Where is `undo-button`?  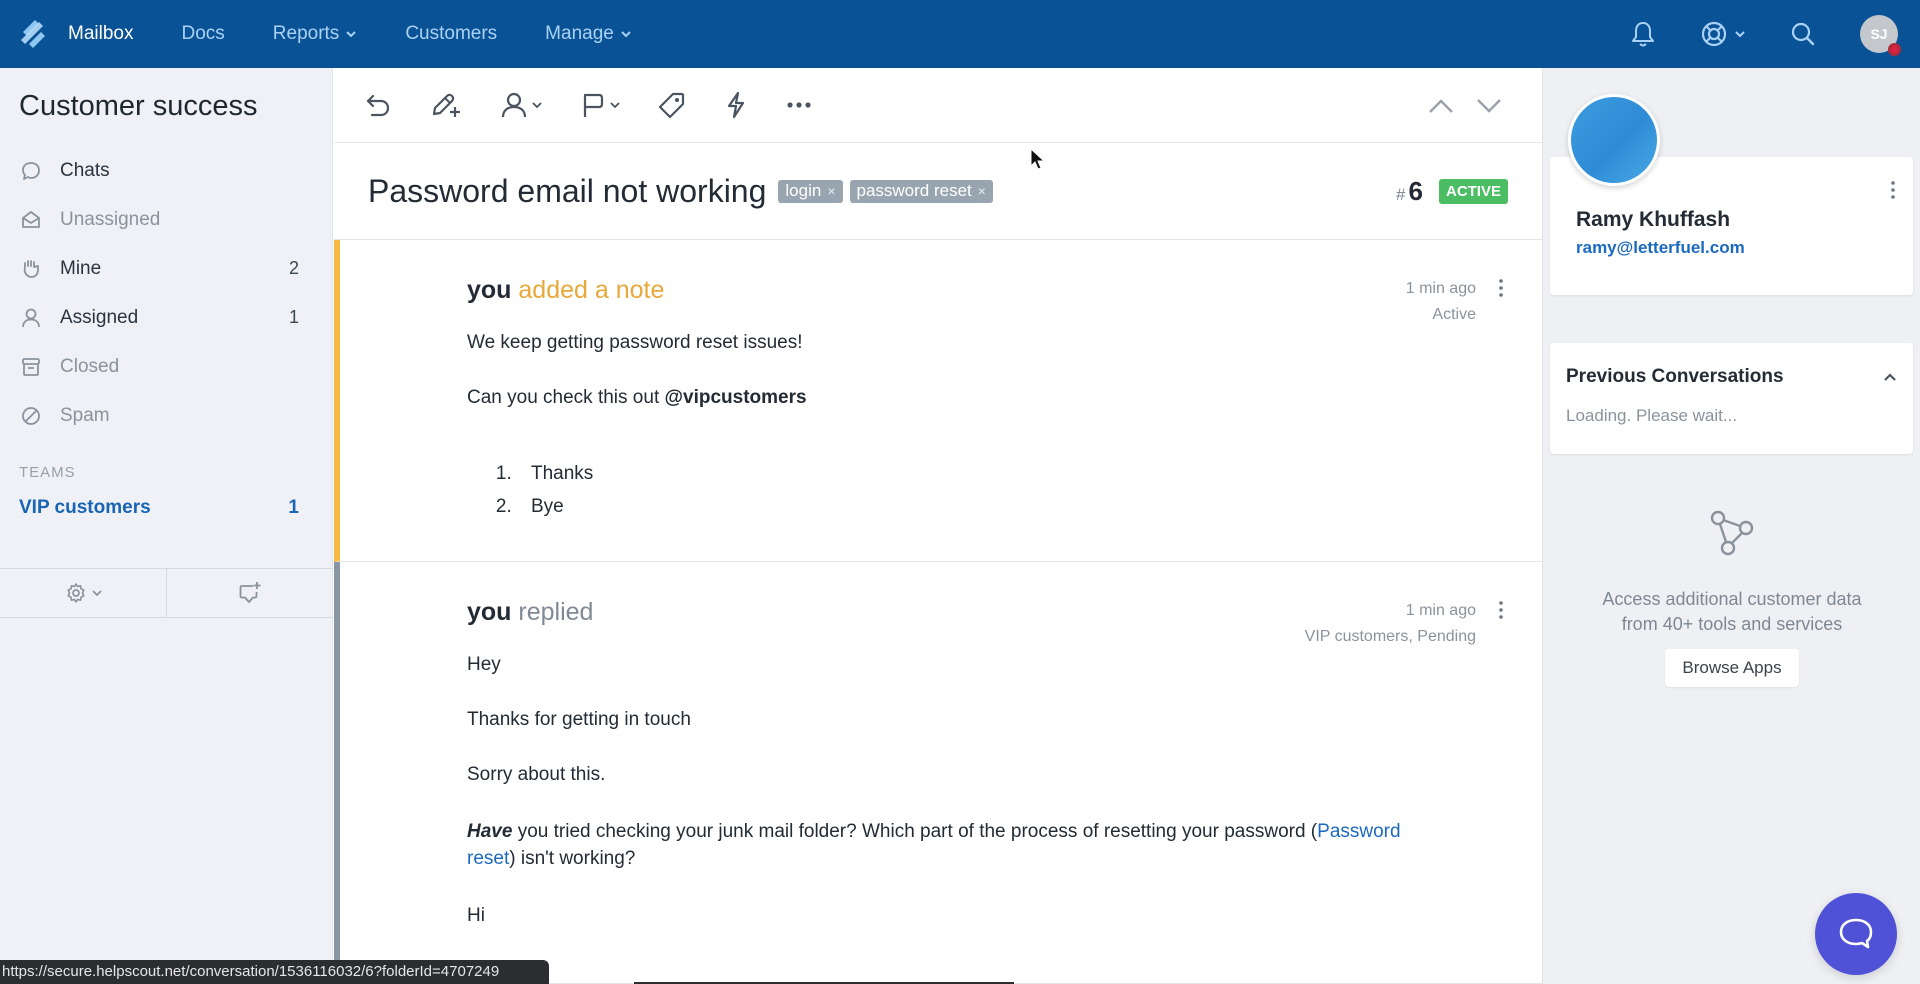 undo-button is located at coordinates (378, 105).